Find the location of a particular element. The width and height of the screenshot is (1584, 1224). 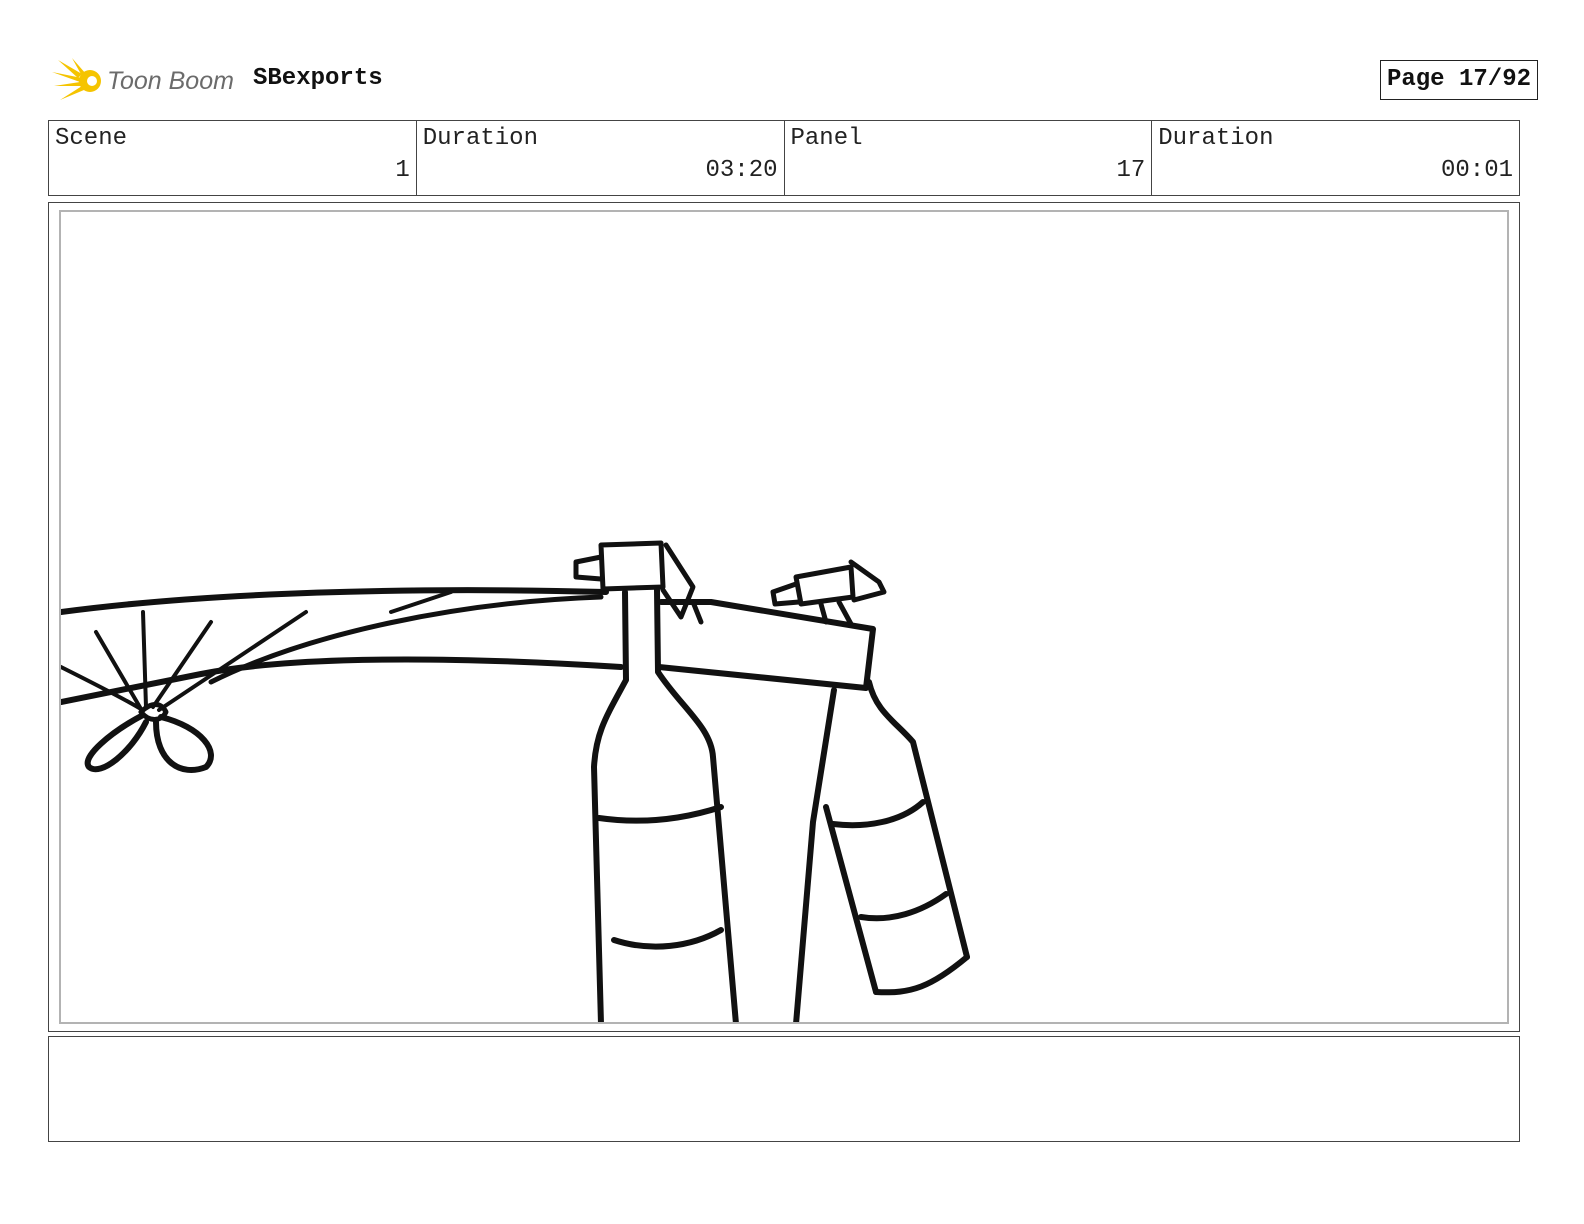

project-title: SBexports is located at coordinates (318, 78).